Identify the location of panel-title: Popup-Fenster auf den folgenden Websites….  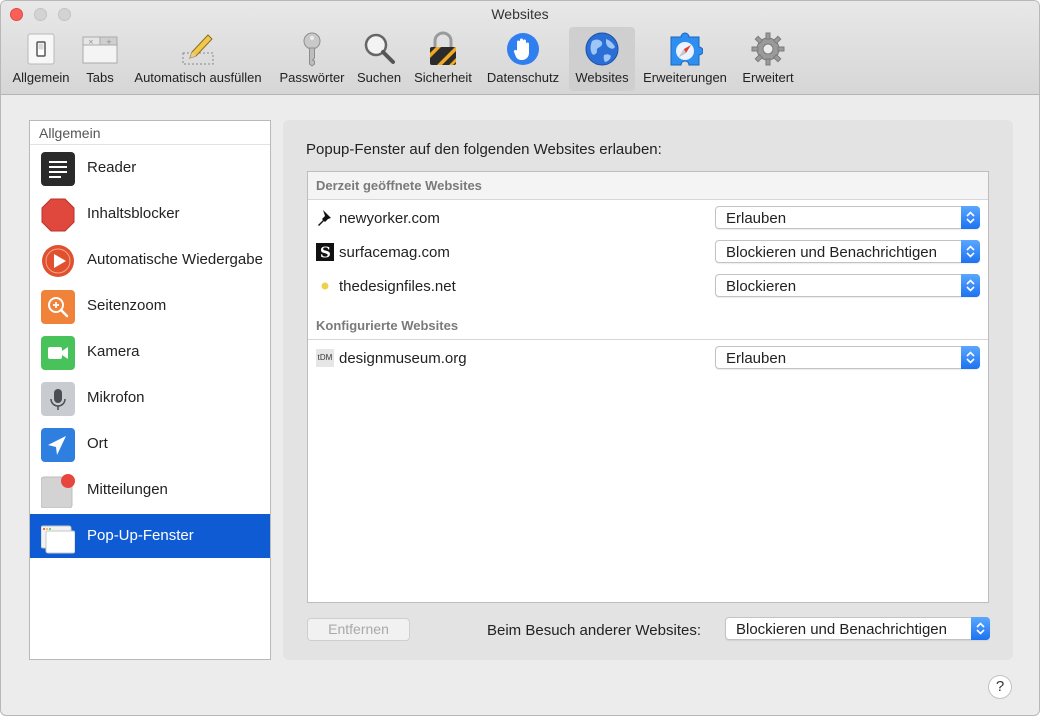
(484, 149).